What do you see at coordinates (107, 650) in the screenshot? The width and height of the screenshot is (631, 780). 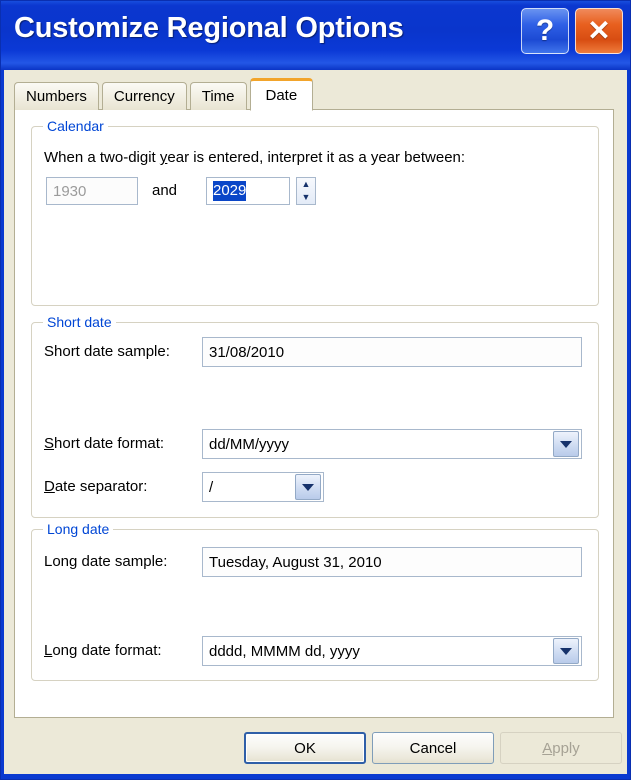 I see `long-date-format-label-rest: ong date format:` at bounding box center [107, 650].